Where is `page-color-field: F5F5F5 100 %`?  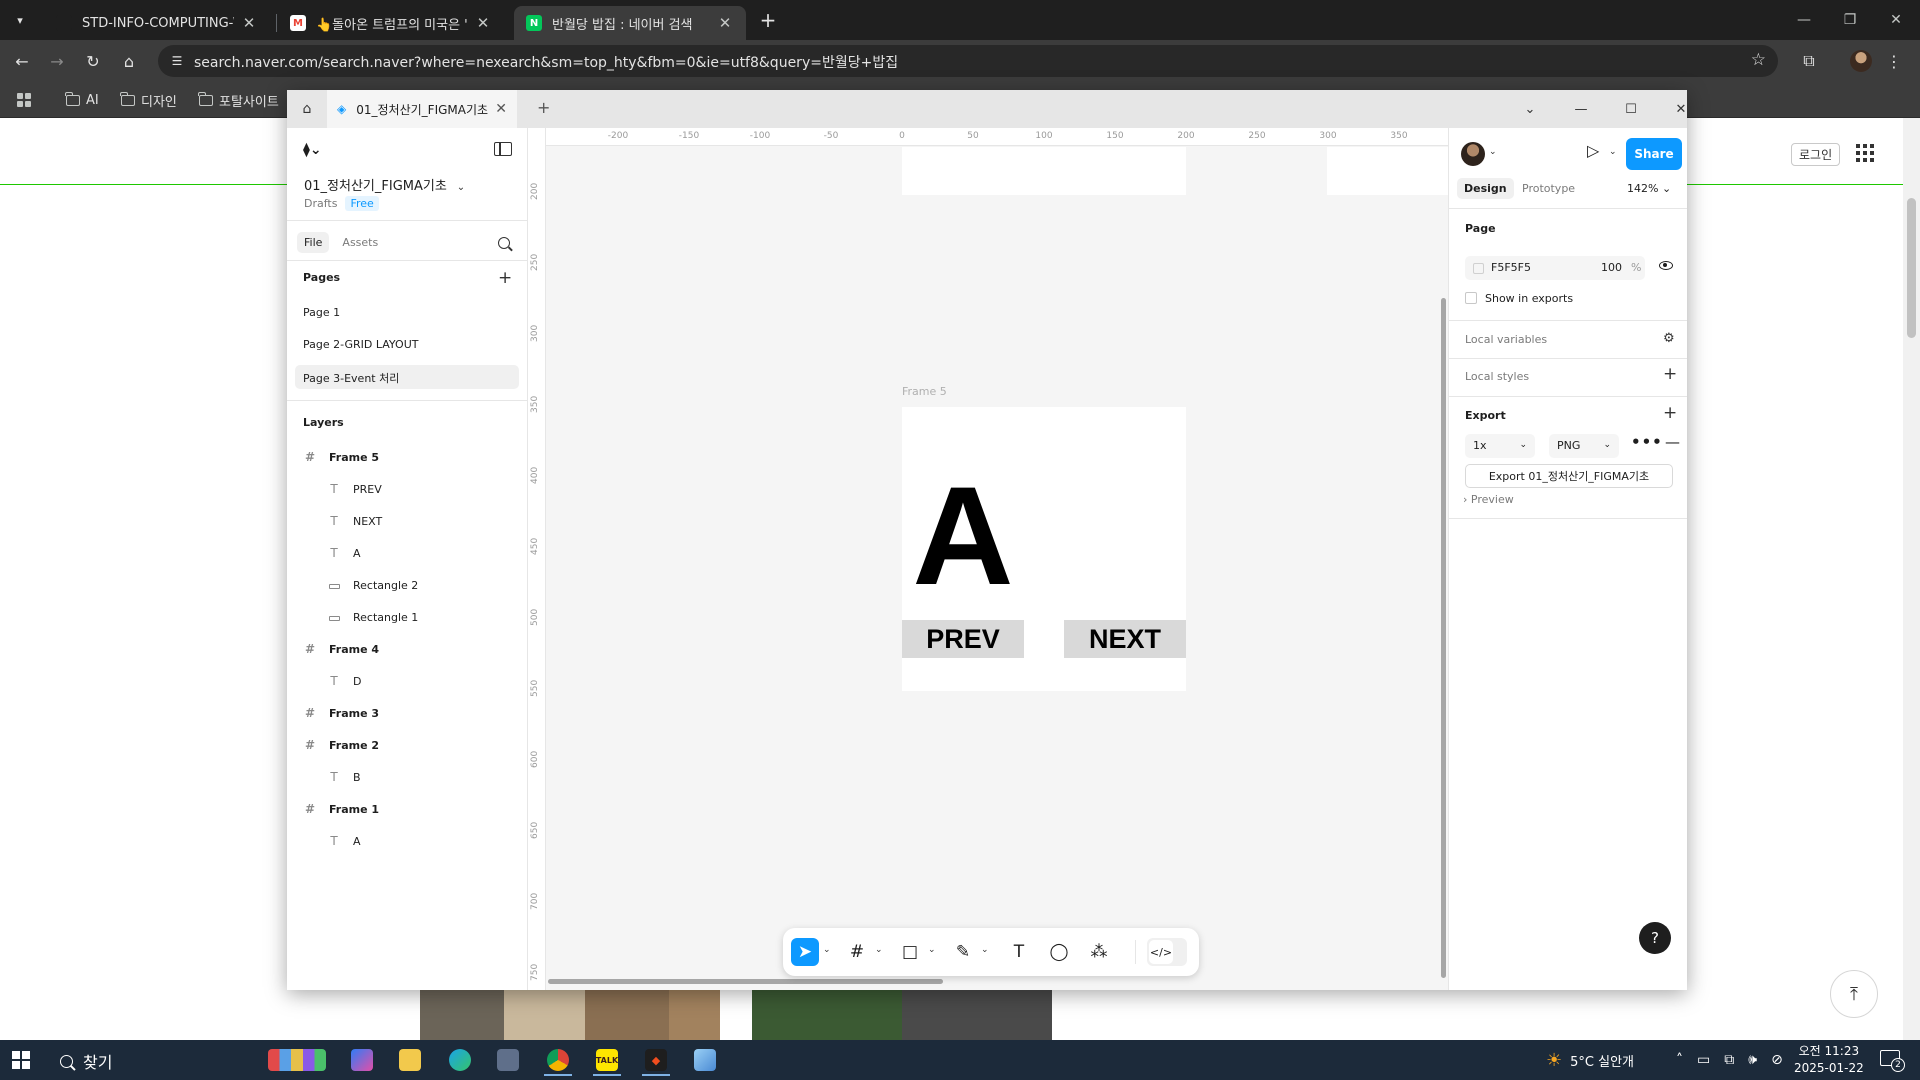 page-color-field: F5F5F5 100 % is located at coordinates (1555, 268).